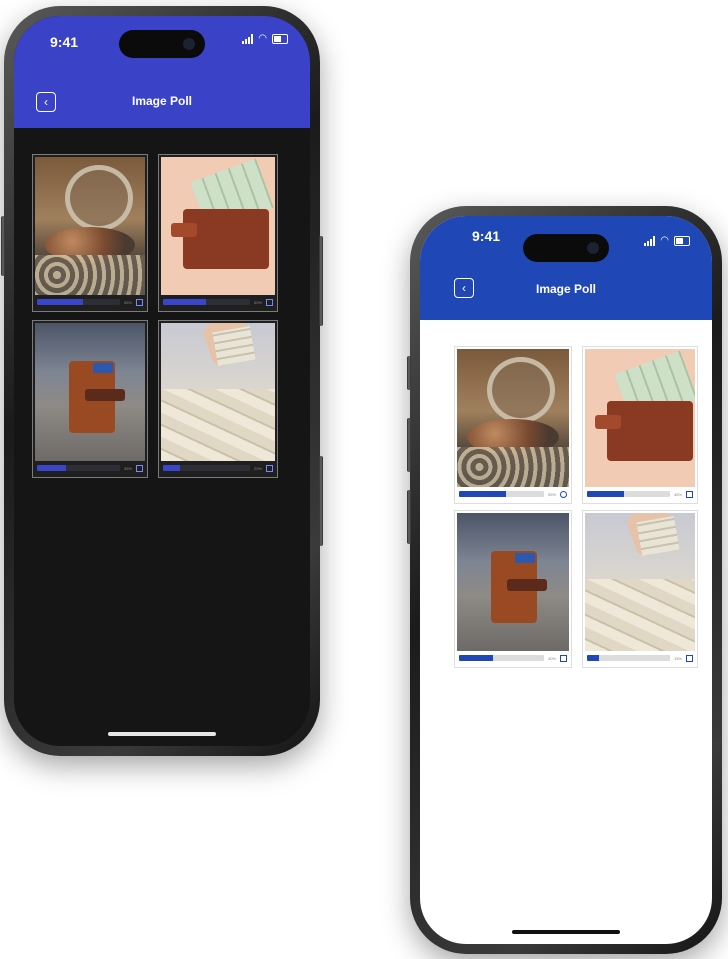 The width and height of the screenshot is (728, 959). I want to click on vote-percent: 20%, so click(257, 468).